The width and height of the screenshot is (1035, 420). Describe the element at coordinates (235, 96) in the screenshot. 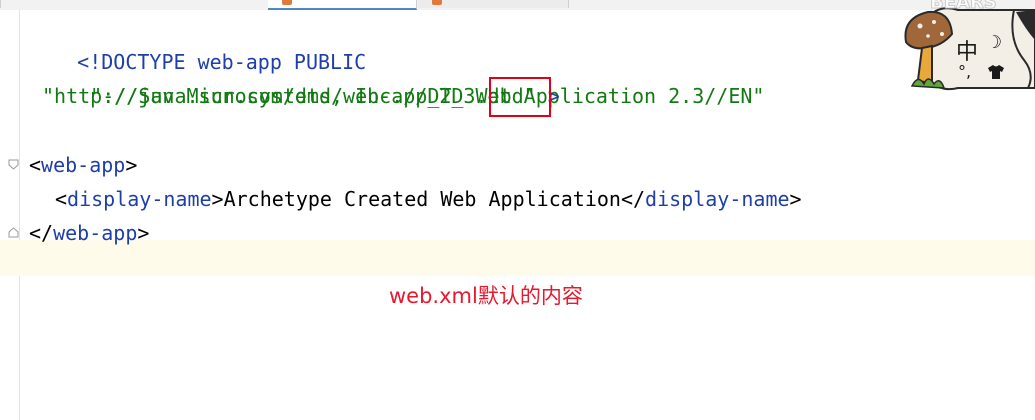

I see `system-id-string: "http://java.sun.com/dtd/web-app` at that location.